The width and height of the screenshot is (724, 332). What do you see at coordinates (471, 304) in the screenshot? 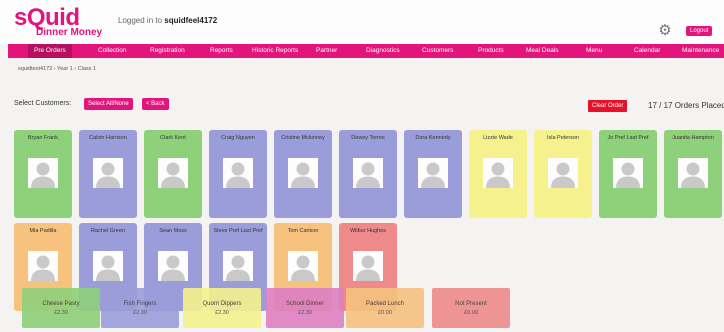
I see `meal-name: Not Present` at bounding box center [471, 304].